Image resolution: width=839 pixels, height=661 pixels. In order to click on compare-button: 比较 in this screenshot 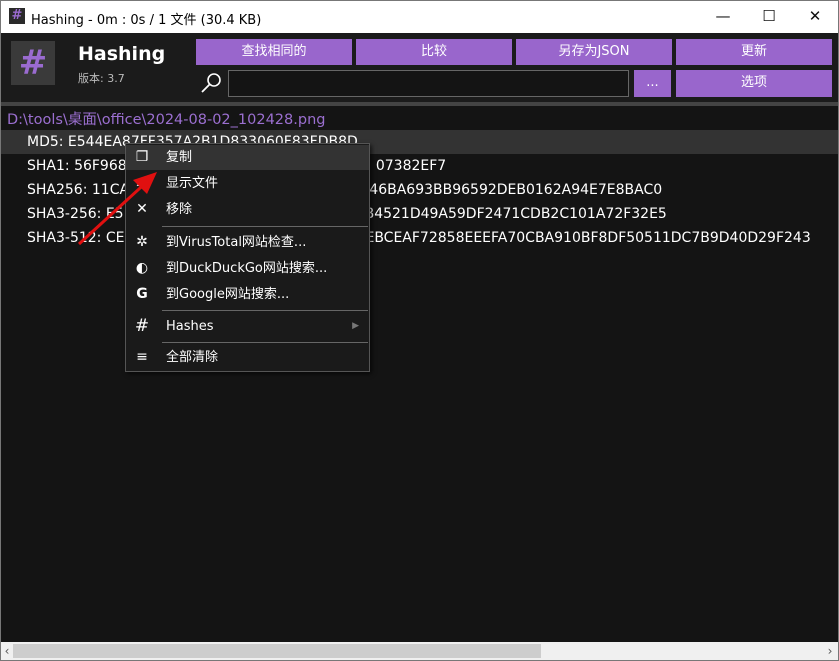, I will do `click(434, 52)`.